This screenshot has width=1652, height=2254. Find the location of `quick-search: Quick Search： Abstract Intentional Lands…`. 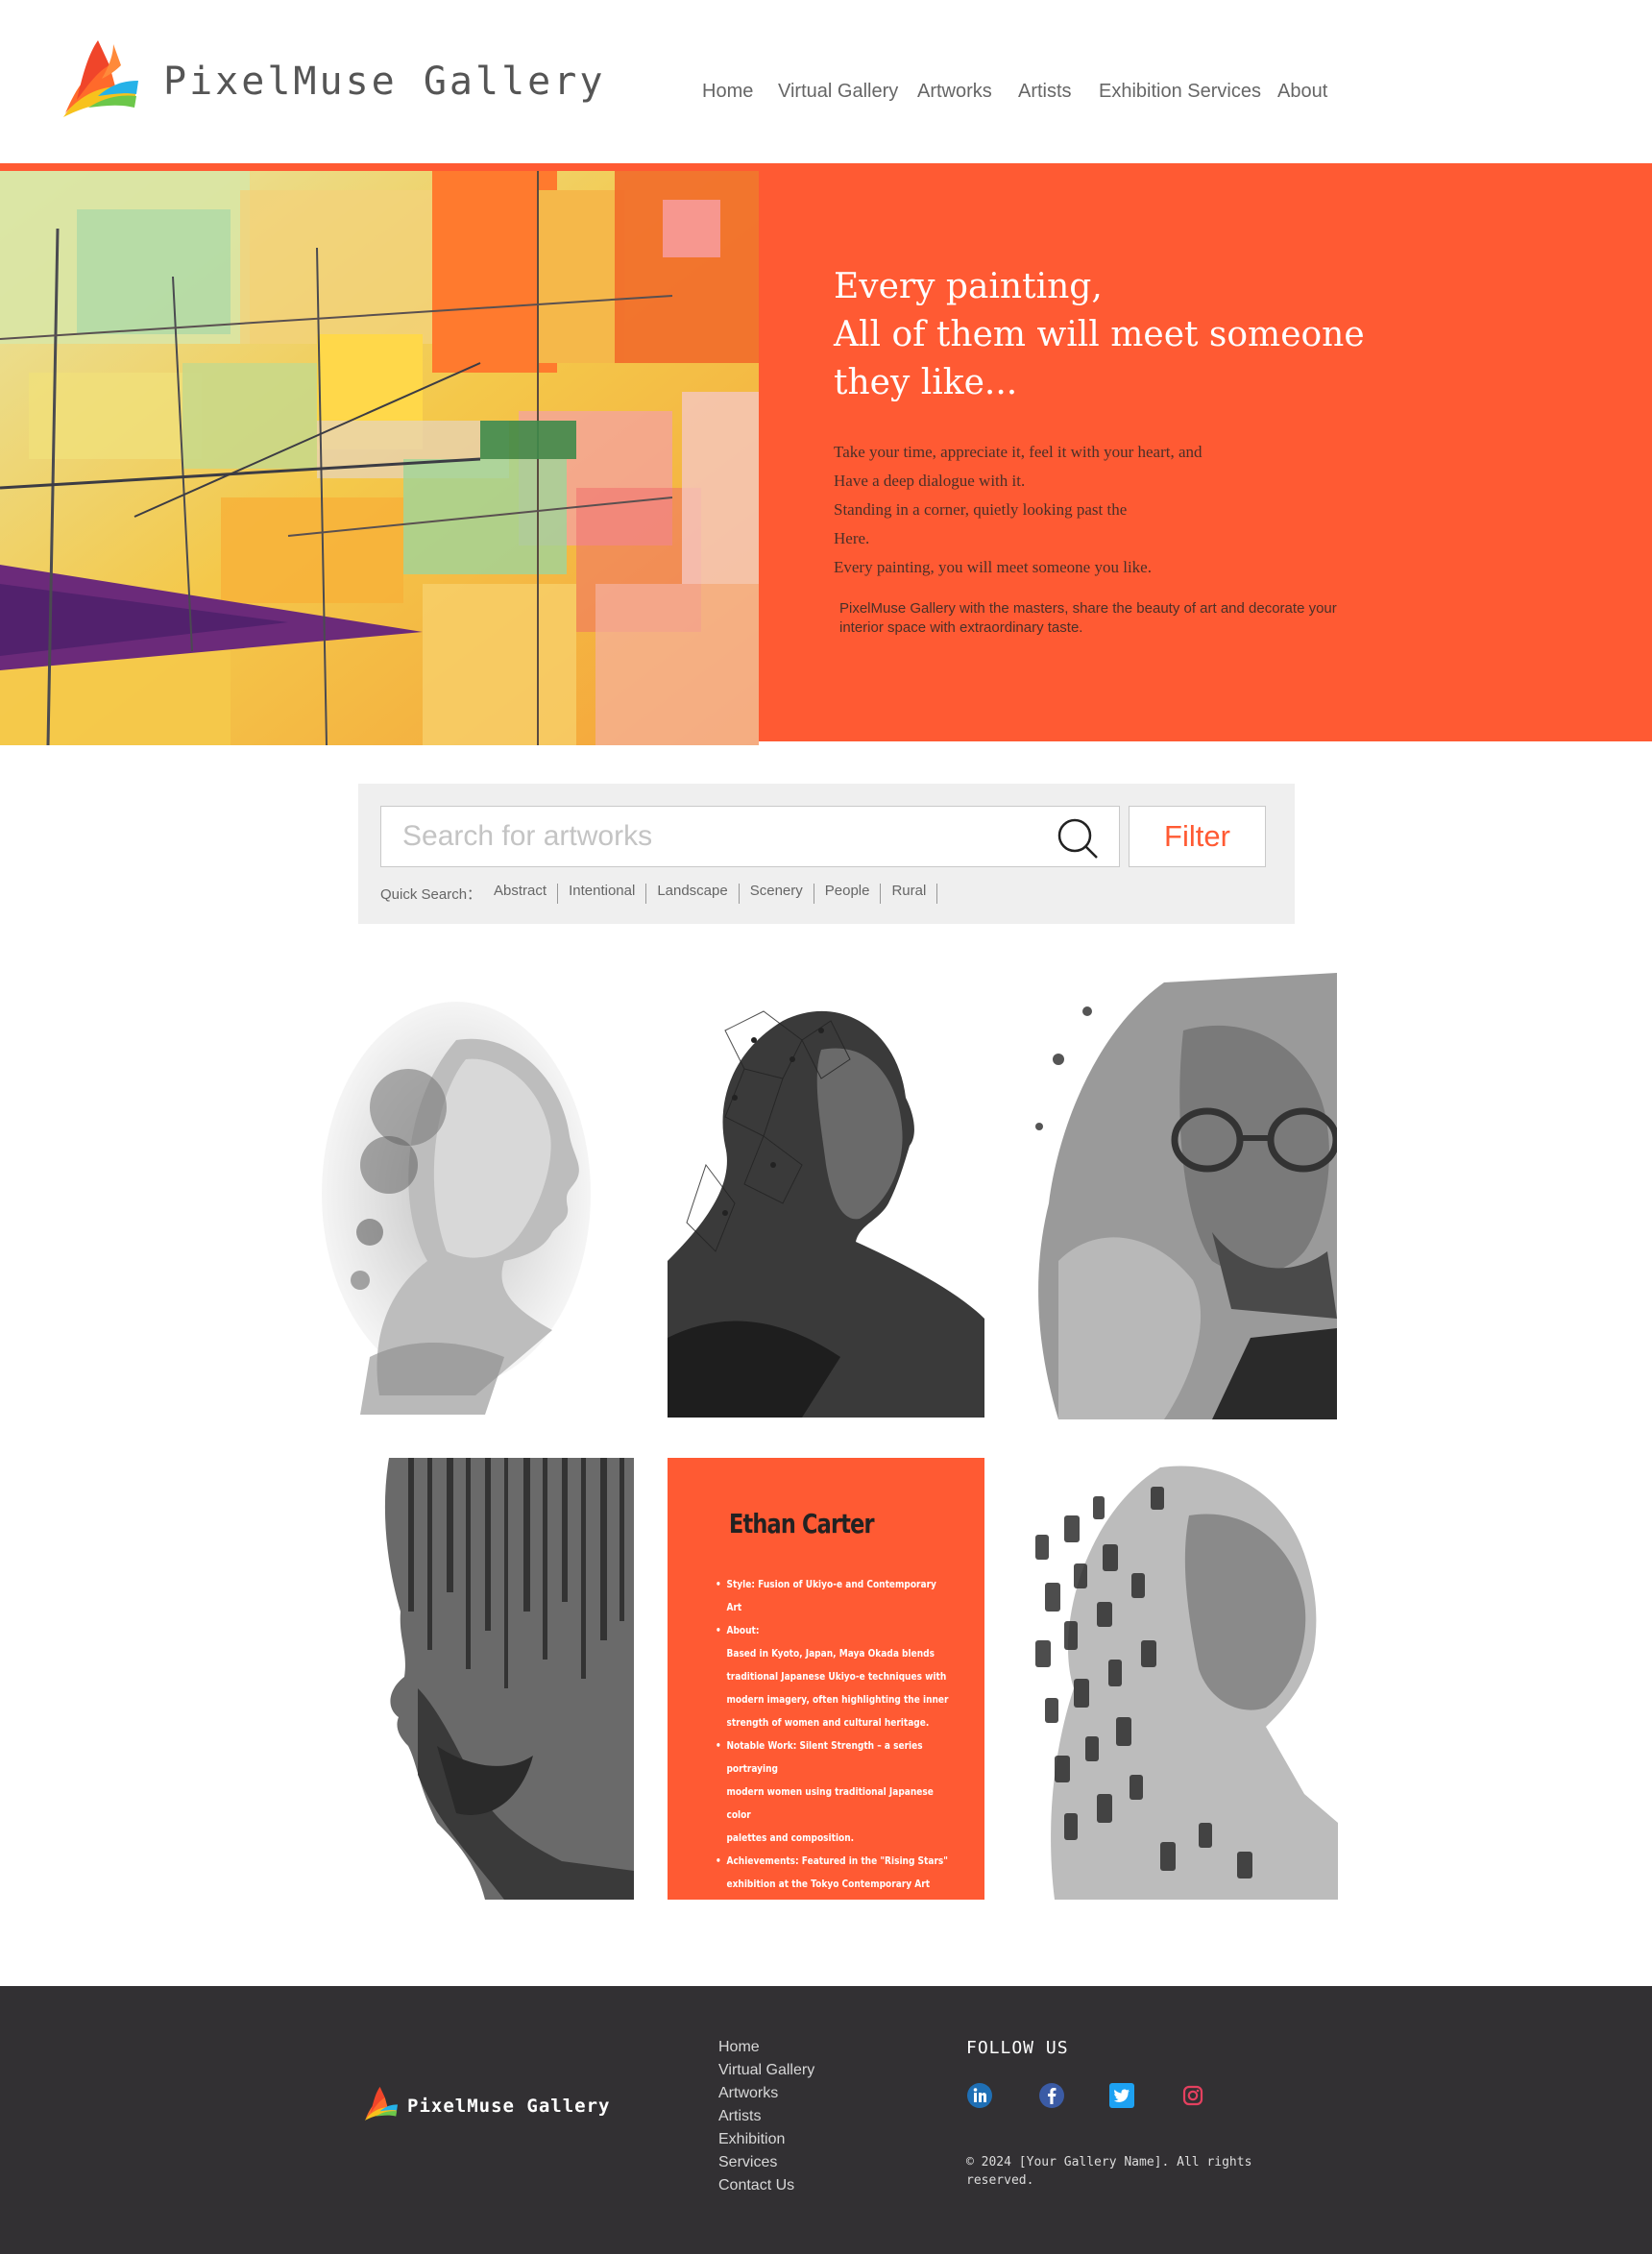

quick-search: Quick Search： Abstract Intentional Lands… is located at coordinates (659, 894).